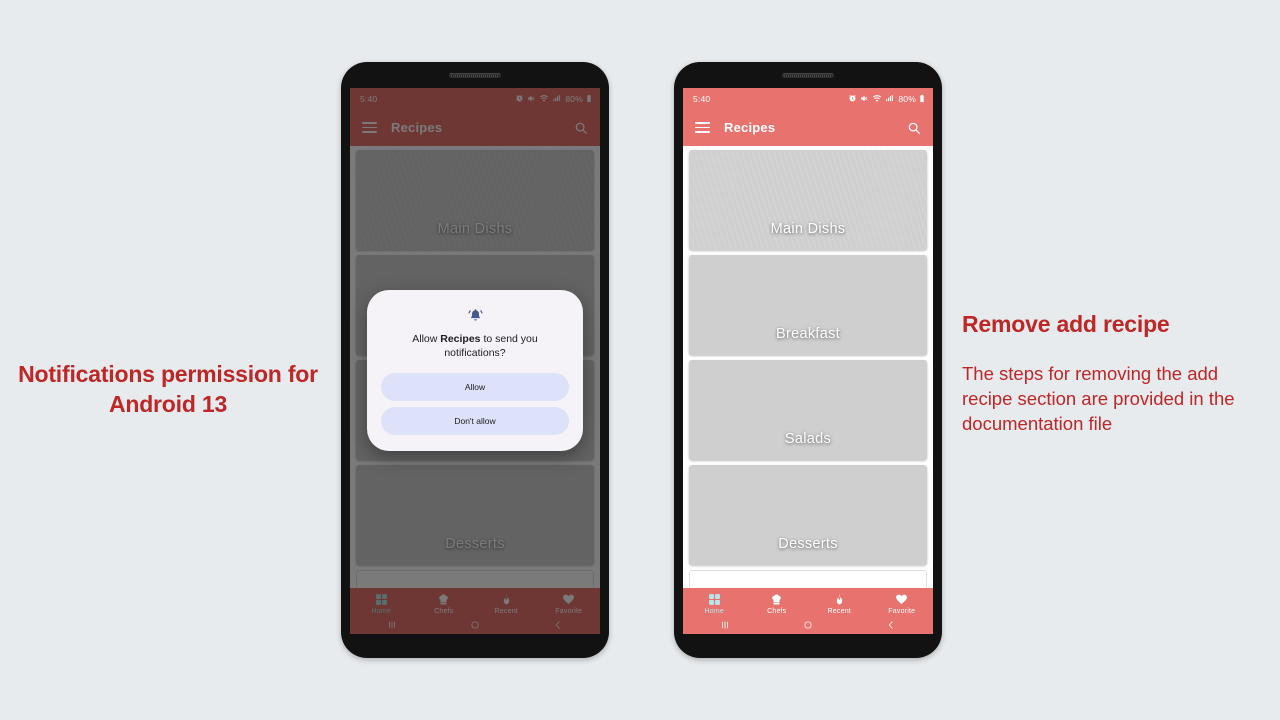  I want to click on dont-allow-button: Don't allow, so click(475, 420).